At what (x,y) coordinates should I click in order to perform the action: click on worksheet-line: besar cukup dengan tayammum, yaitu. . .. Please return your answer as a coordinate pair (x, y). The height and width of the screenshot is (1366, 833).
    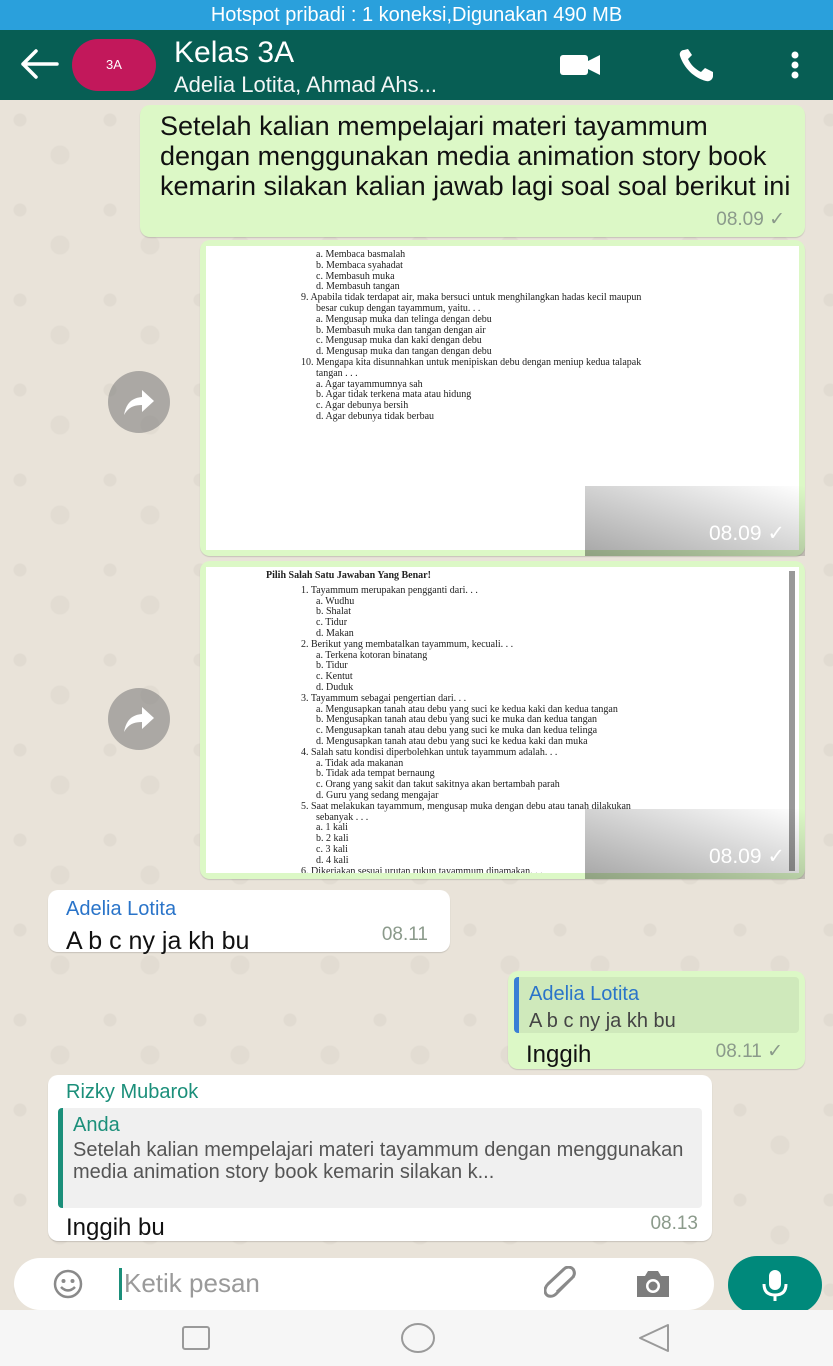
    Looking at the image, I should click on (398, 308).